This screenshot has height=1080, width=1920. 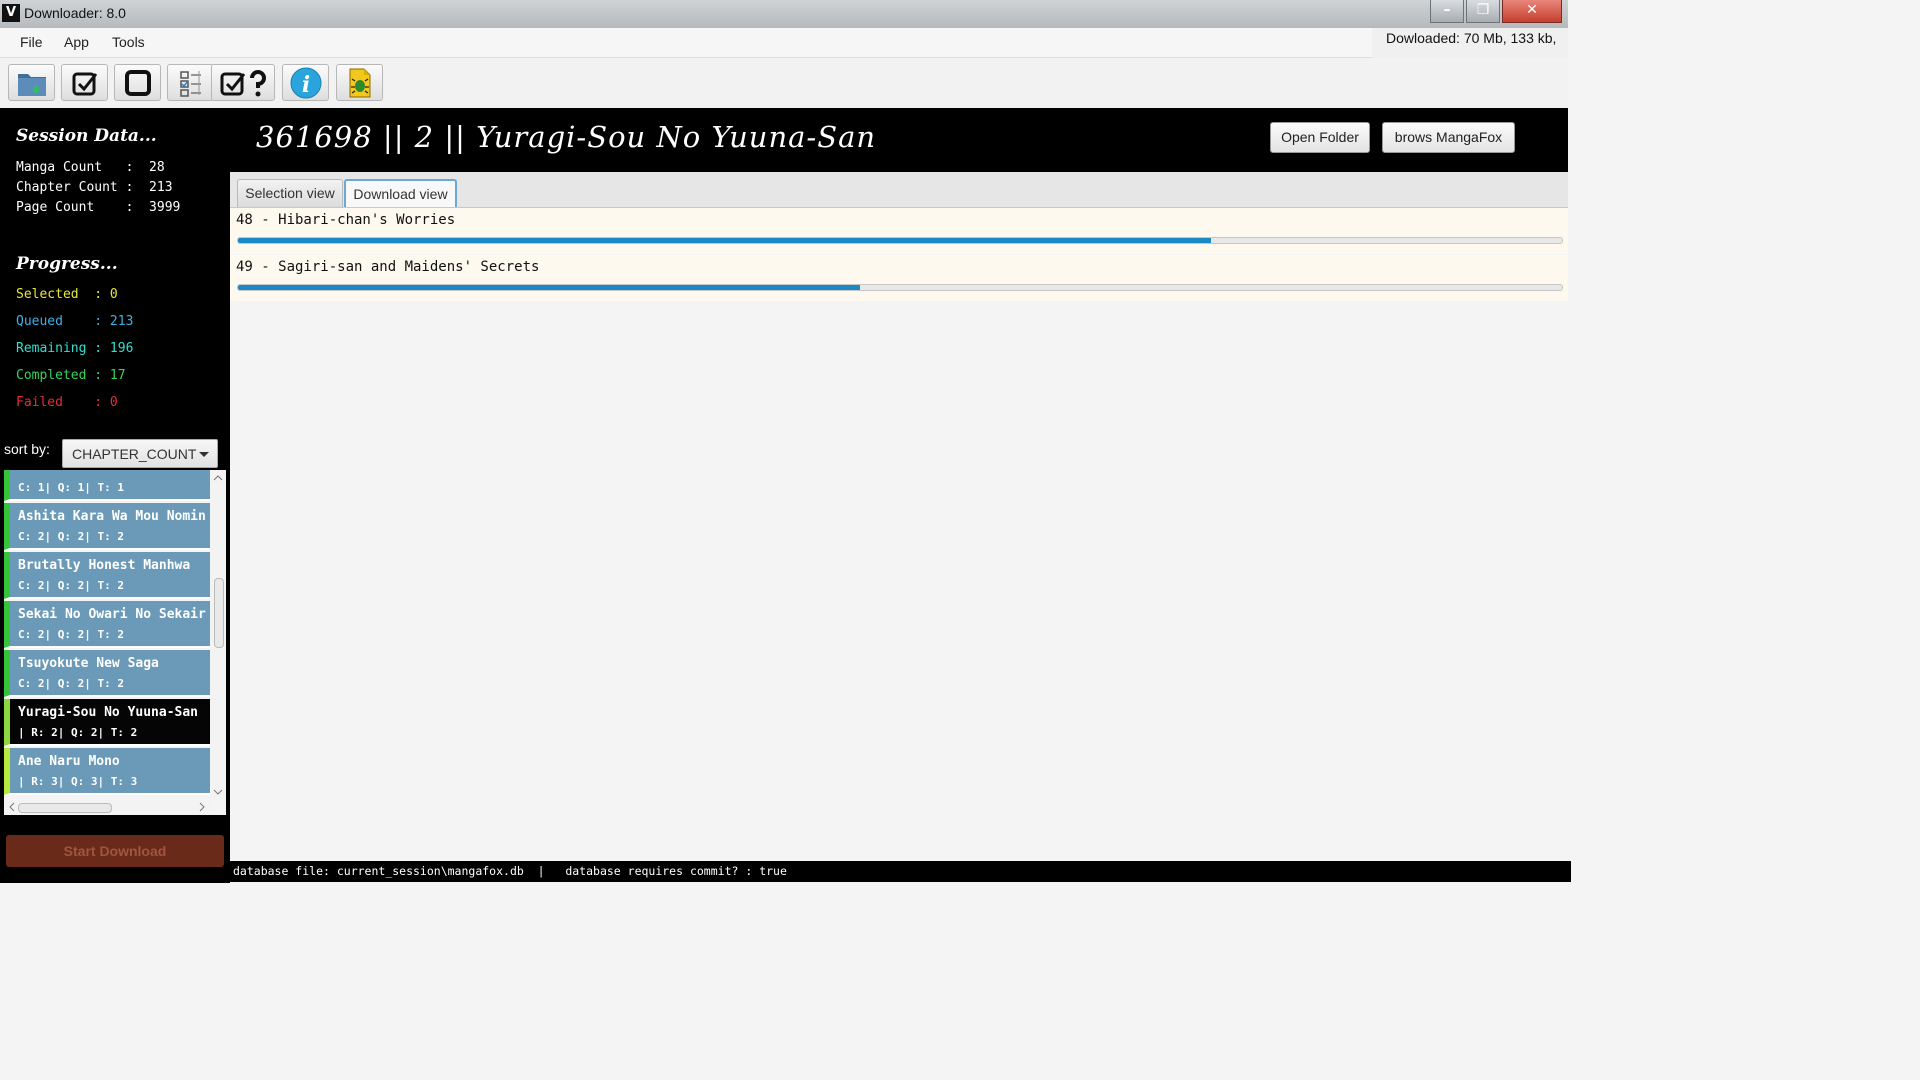 What do you see at coordinates (88, 663) in the screenshot?
I see `manga-name: Tsuyokute New Saga` at bounding box center [88, 663].